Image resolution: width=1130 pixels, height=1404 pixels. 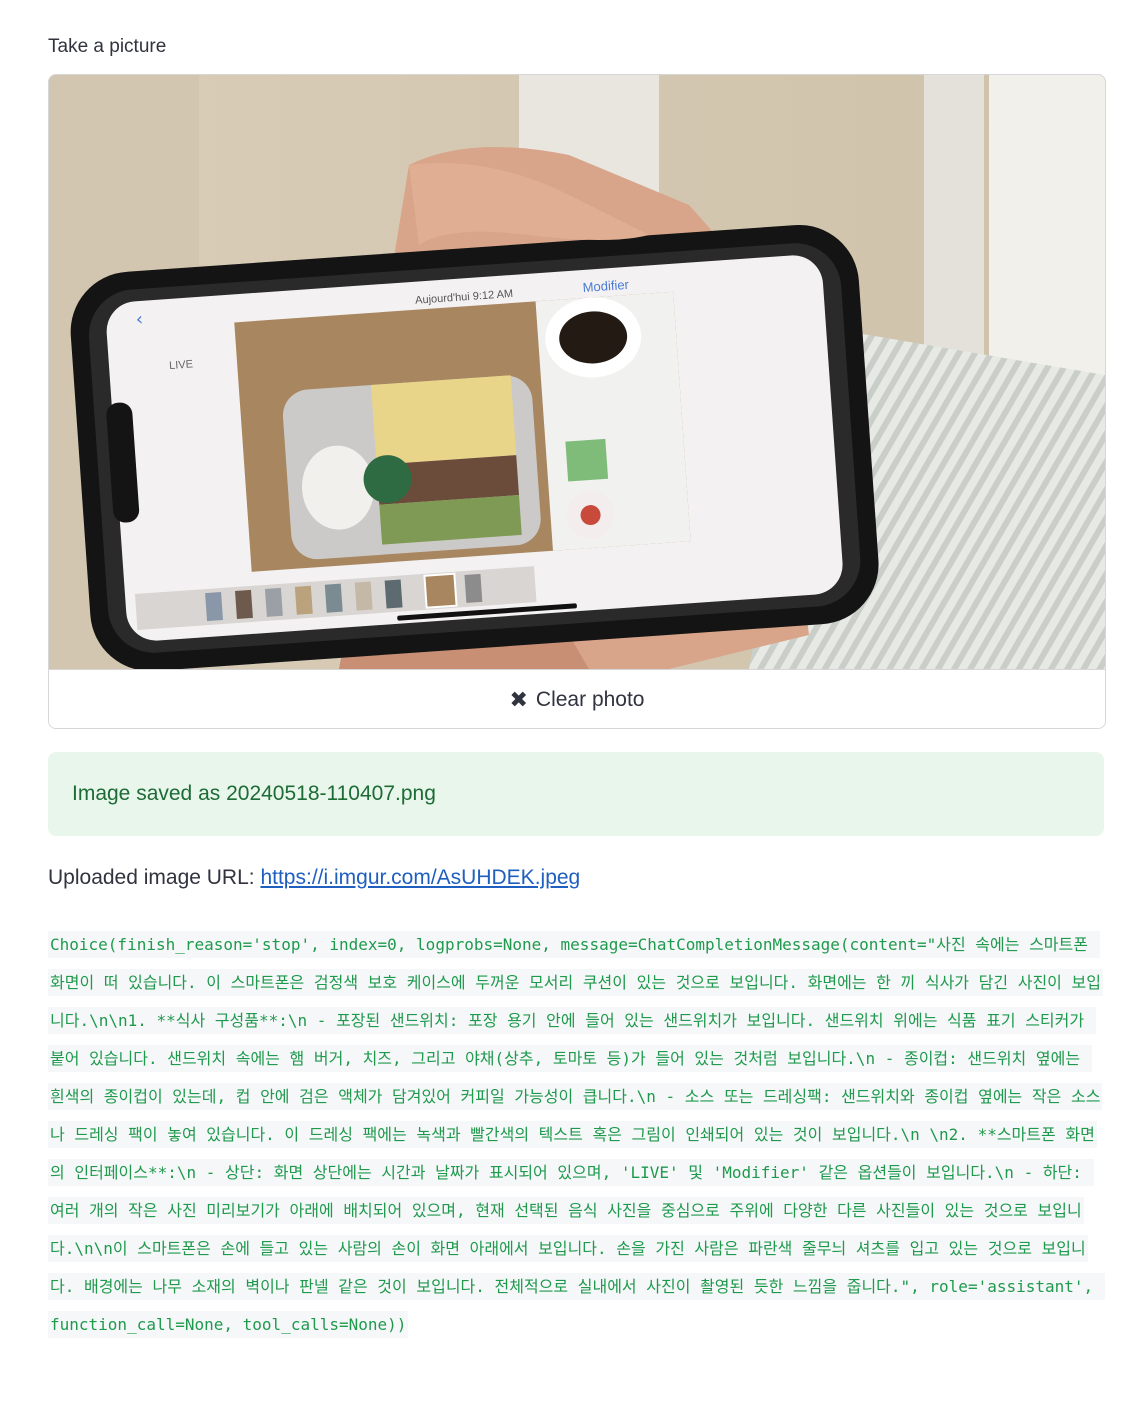 I want to click on clear-photo-button: ✖ Clear photo, so click(x=577, y=698).